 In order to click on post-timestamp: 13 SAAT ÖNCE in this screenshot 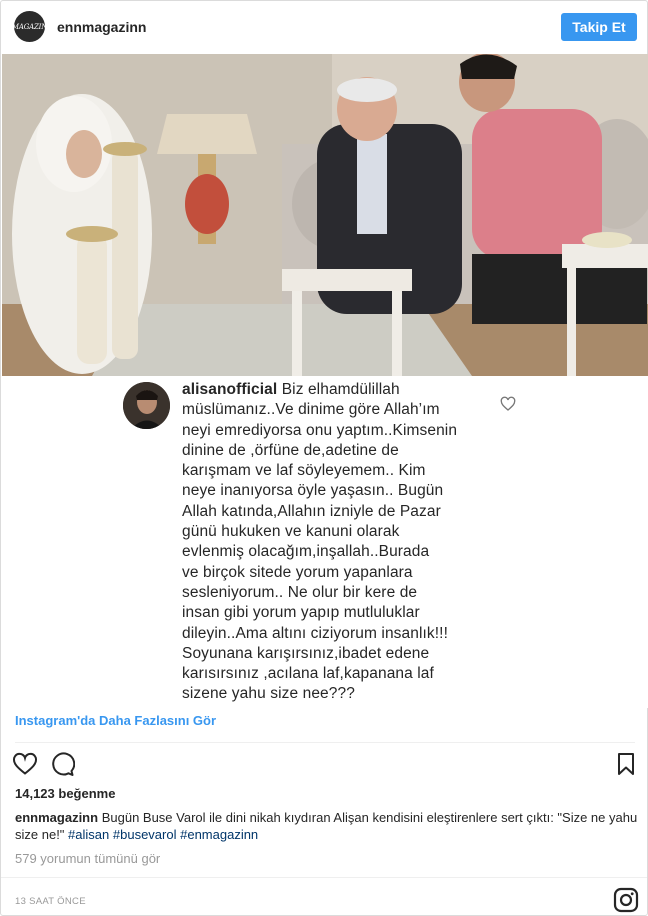, I will do `click(50, 901)`.